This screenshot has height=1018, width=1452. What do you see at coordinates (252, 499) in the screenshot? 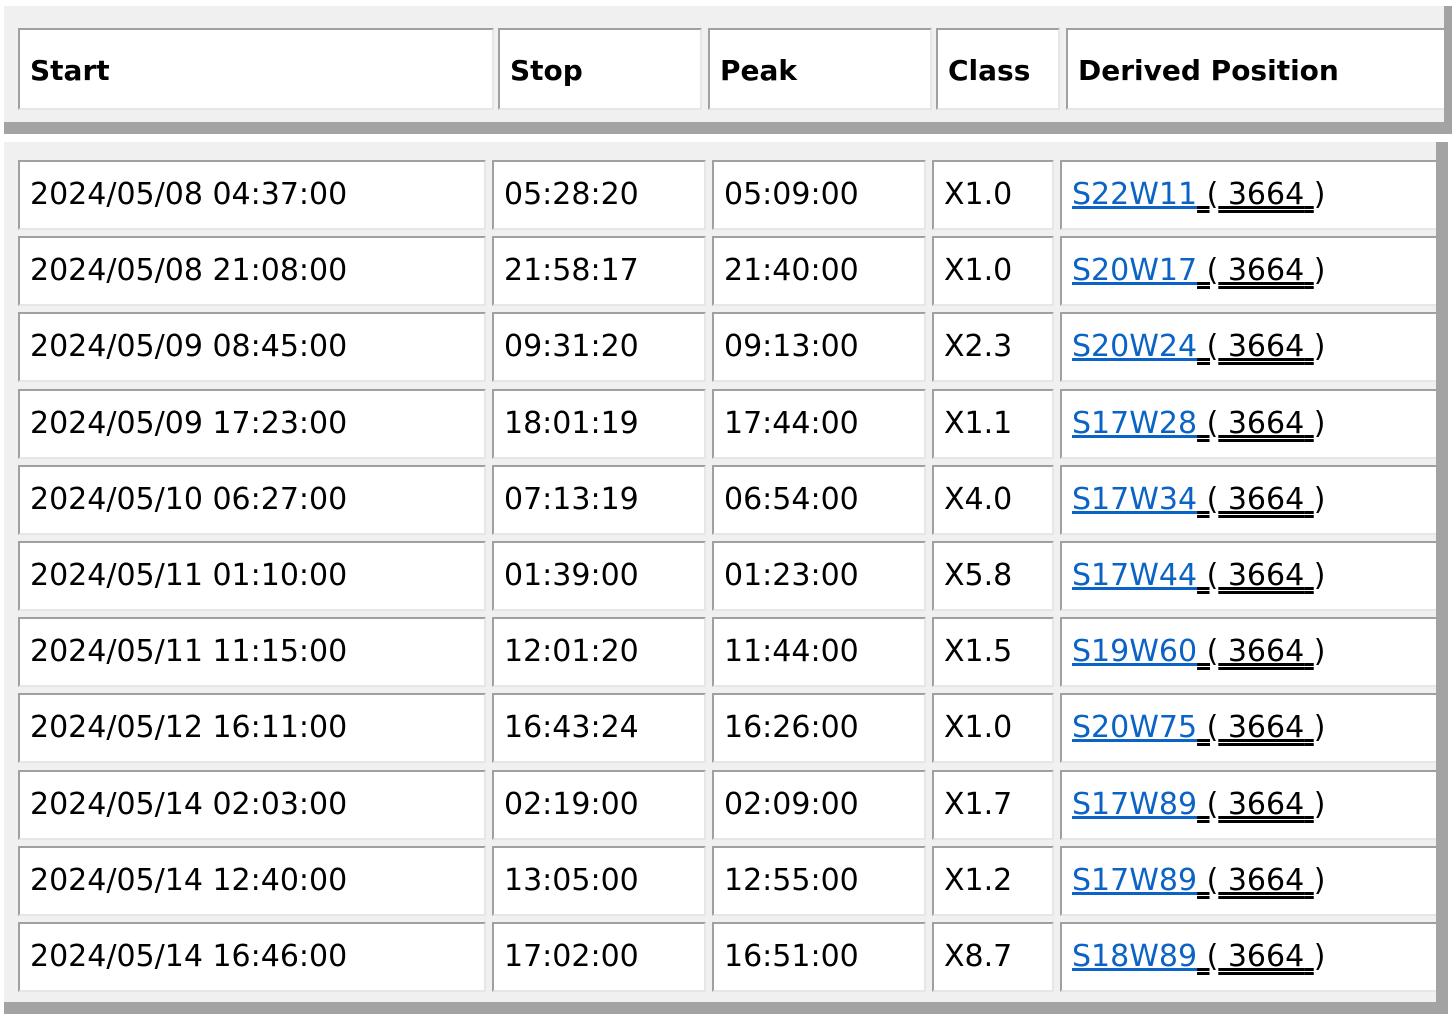
I see `start-cell: 2024/05/10 06:27:00` at bounding box center [252, 499].